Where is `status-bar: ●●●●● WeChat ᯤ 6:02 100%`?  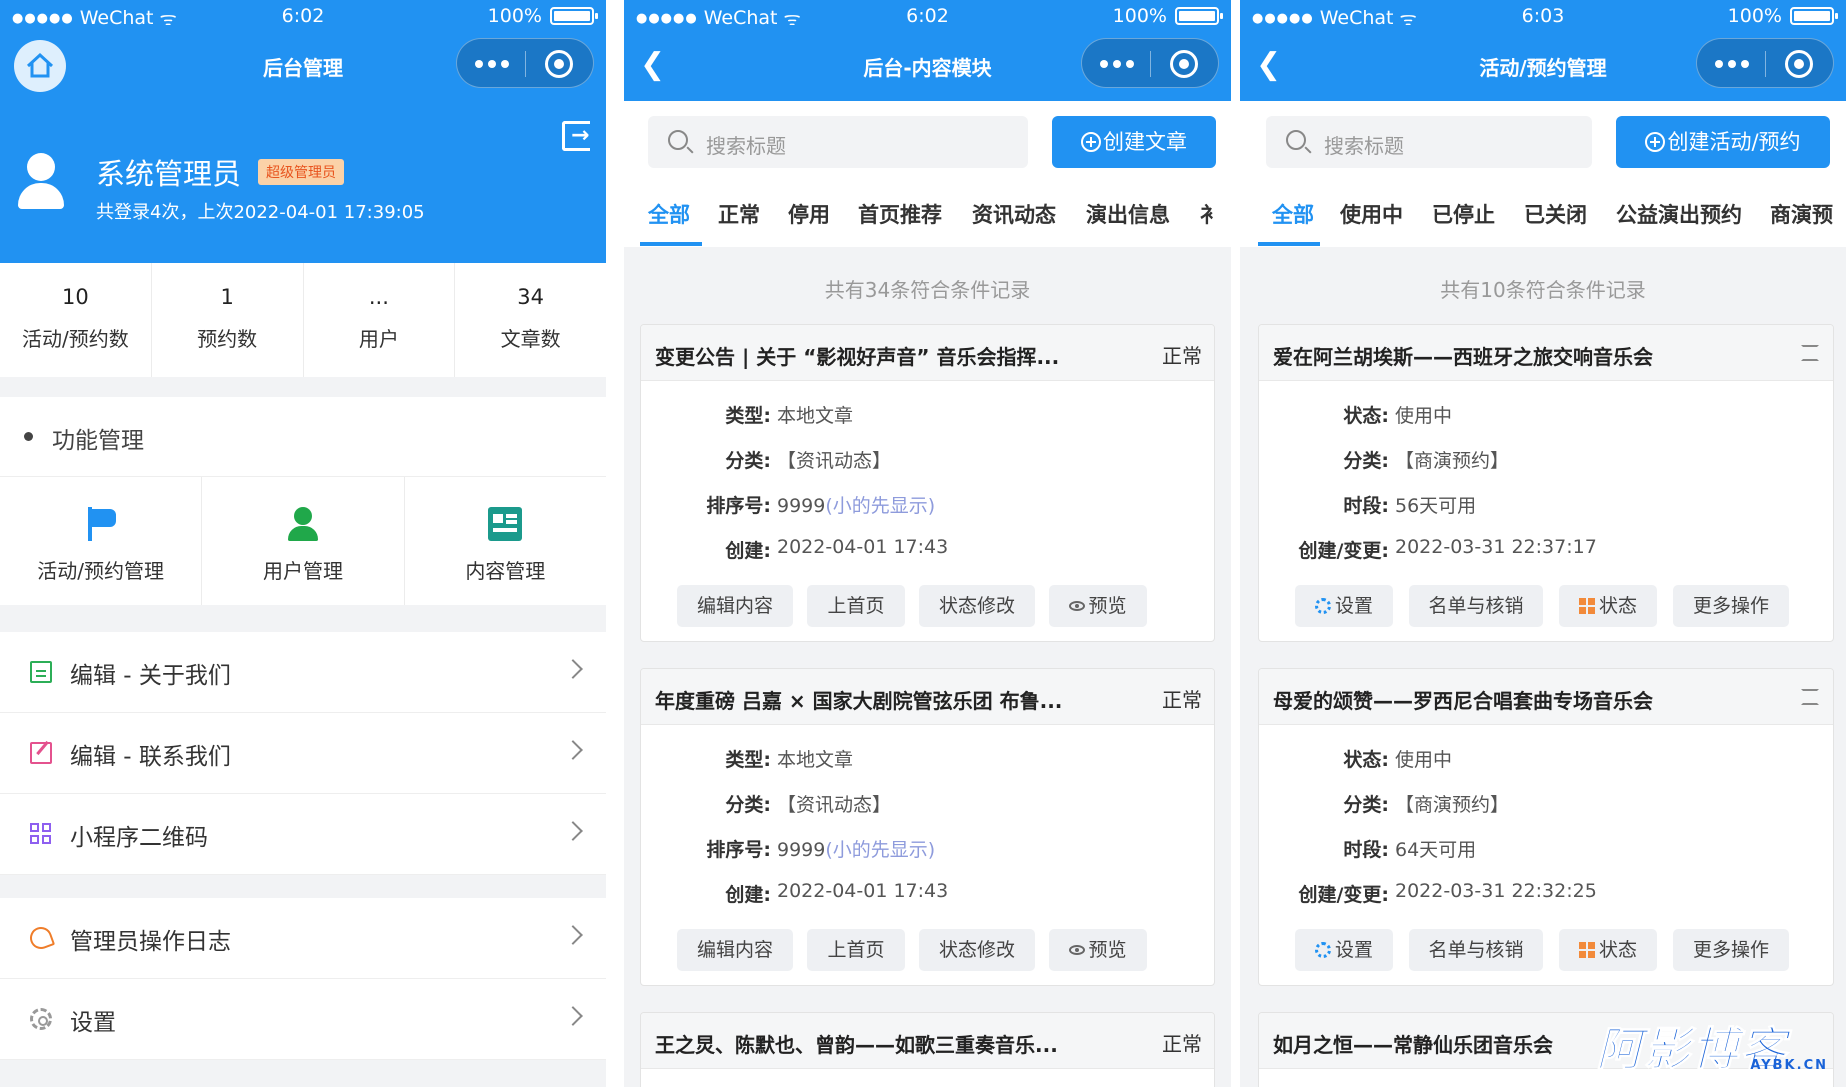 status-bar: ●●●●● WeChat ᯤ 6:02 100% is located at coordinates (927, 16).